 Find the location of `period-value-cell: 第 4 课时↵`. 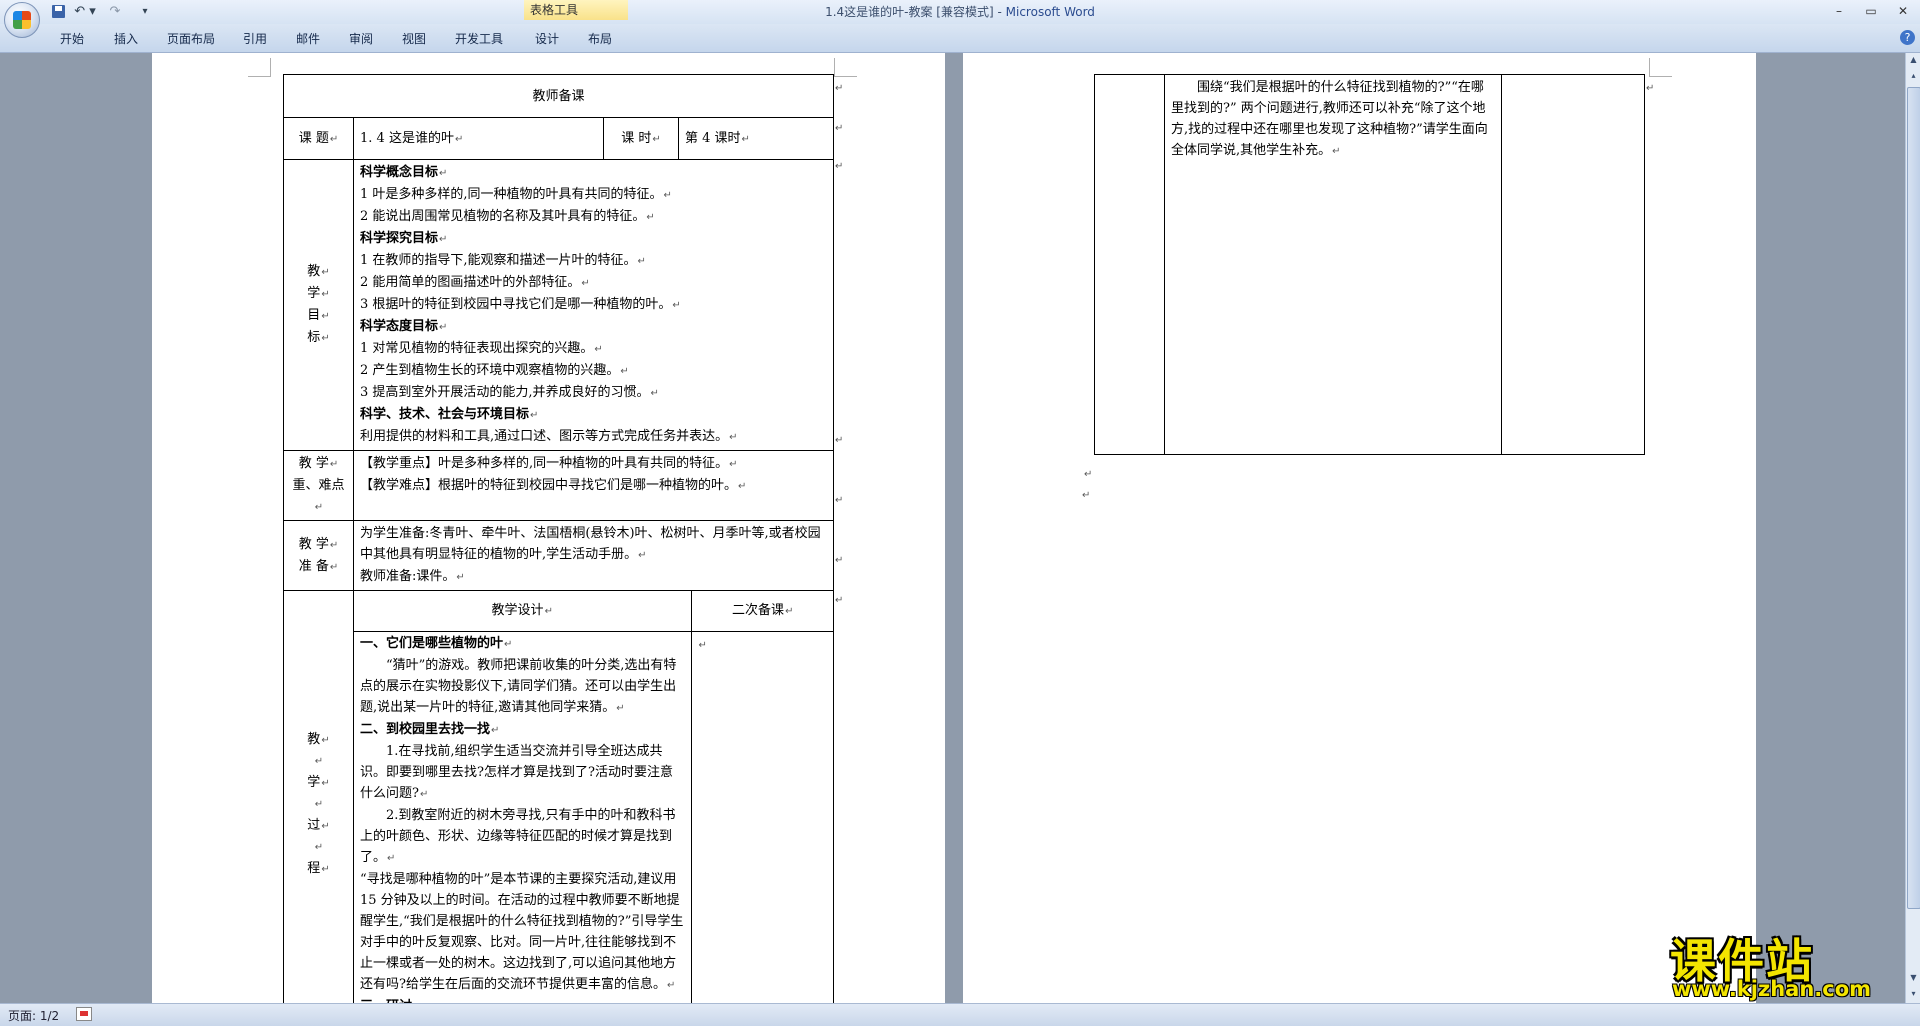

period-value-cell: 第 4 课时↵ is located at coordinates (756, 138).